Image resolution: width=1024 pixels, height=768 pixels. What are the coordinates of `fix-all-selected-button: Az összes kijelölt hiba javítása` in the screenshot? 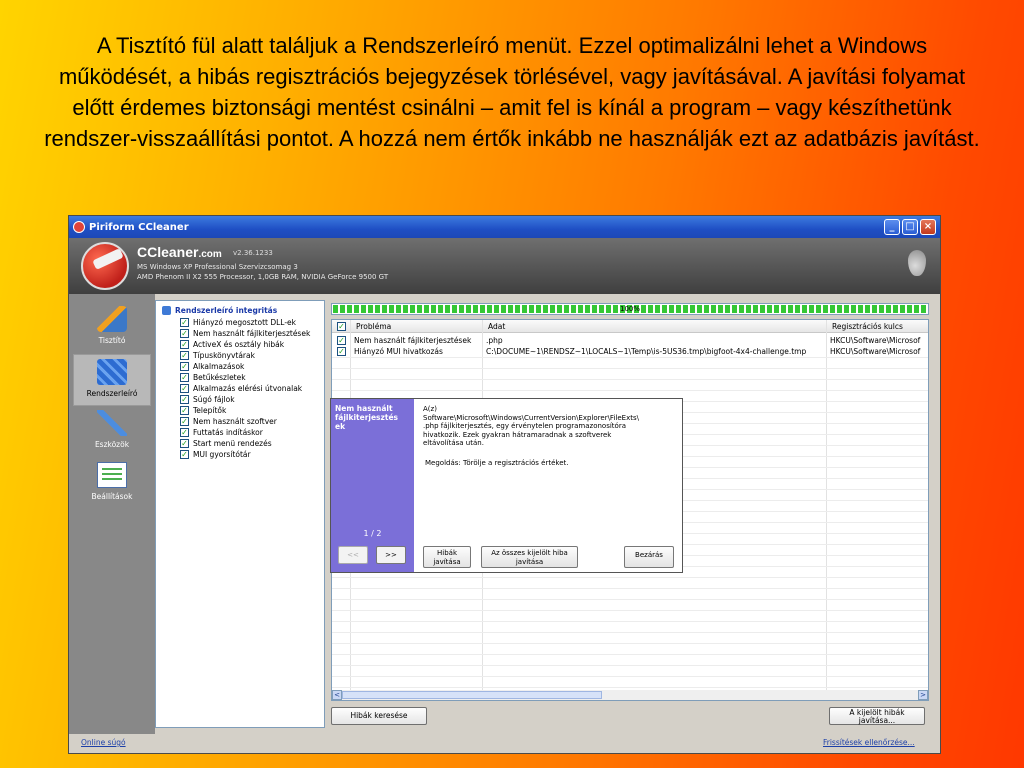 It's located at (529, 557).